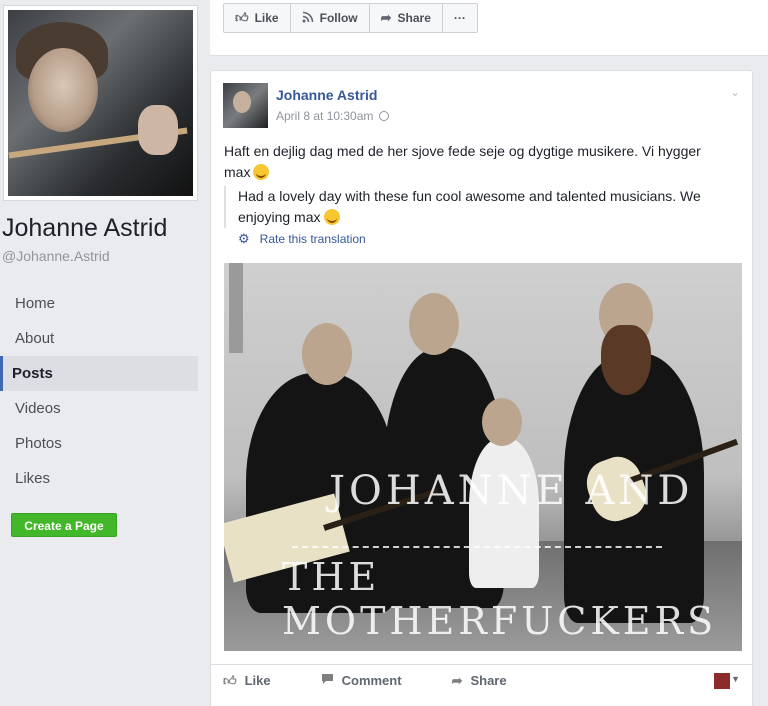 Image resolution: width=768 pixels, height=706 pixels. Describe the element at coordinates (99, 338) in the screenshot. I see `nav-item-about: About` at that location.